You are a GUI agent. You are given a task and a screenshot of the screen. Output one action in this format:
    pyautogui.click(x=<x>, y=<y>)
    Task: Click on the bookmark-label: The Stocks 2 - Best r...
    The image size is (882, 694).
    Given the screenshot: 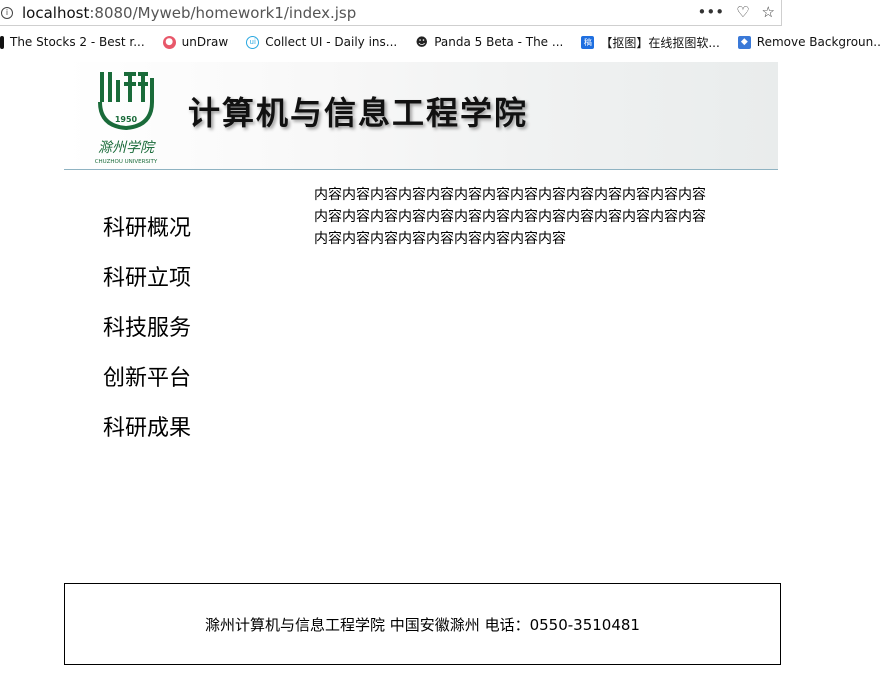 What is the action you would take?
    pyautogui.click(x=77, y=42)
    